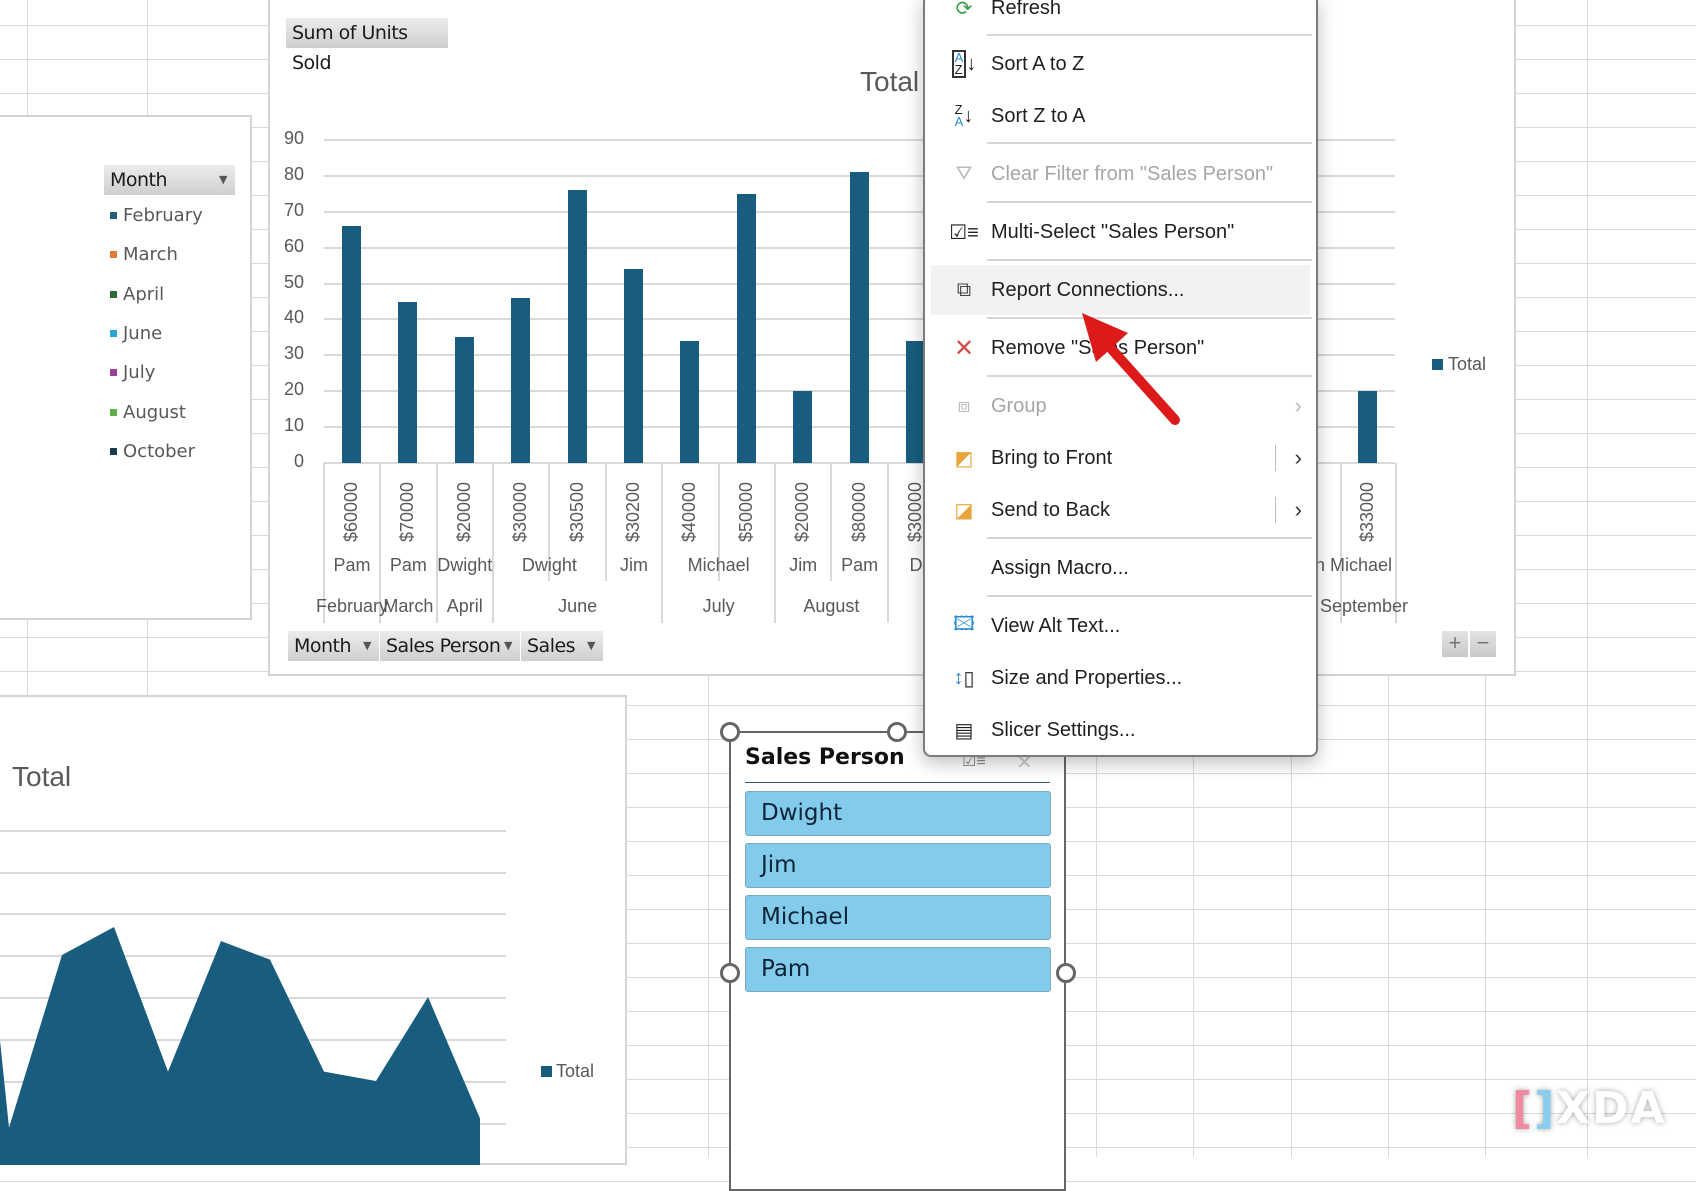 Image resolution: width=1696 pixels, height=1191 pixels. What do you see at coordinates (1611, 1108) in the screenshot?
I see `watermark-text: XDA` at bounding box center [1611, 1108].